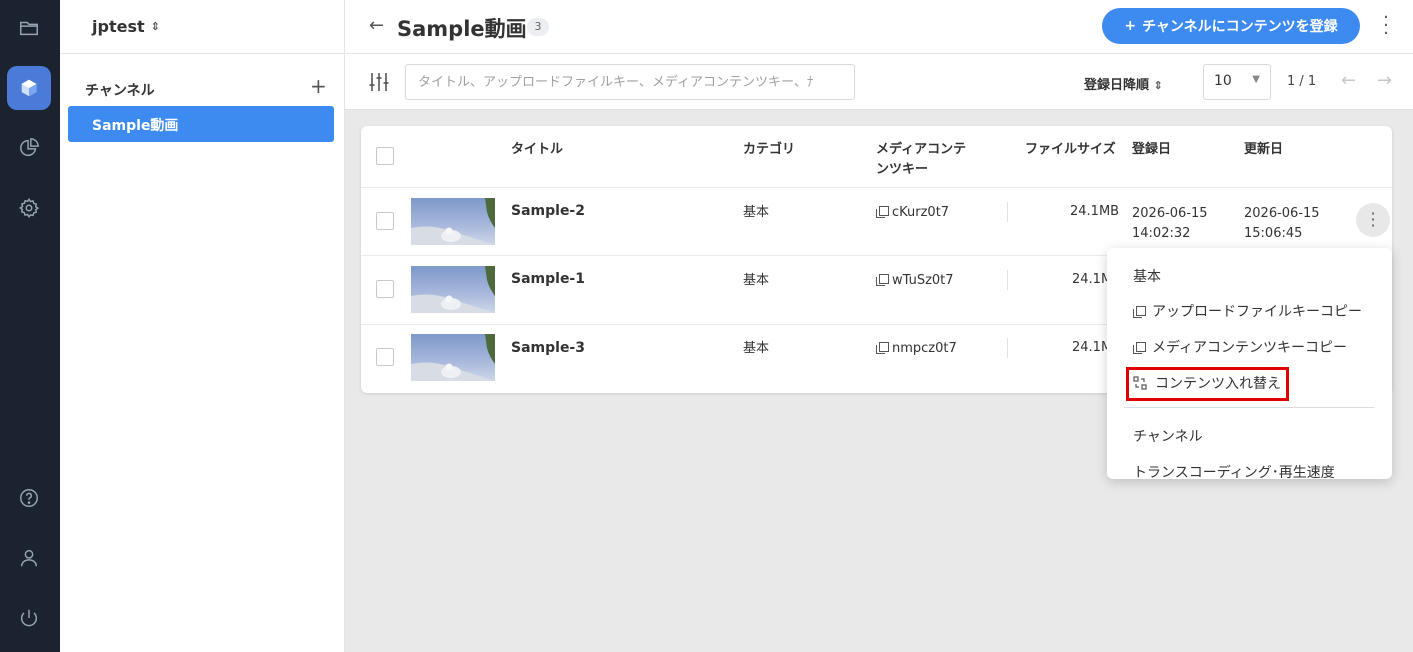  What do you see at coordinates (1095, 211) in the screenshot?
I see `row-file-size: 24.1MB` at bounding box center [1095, 211].